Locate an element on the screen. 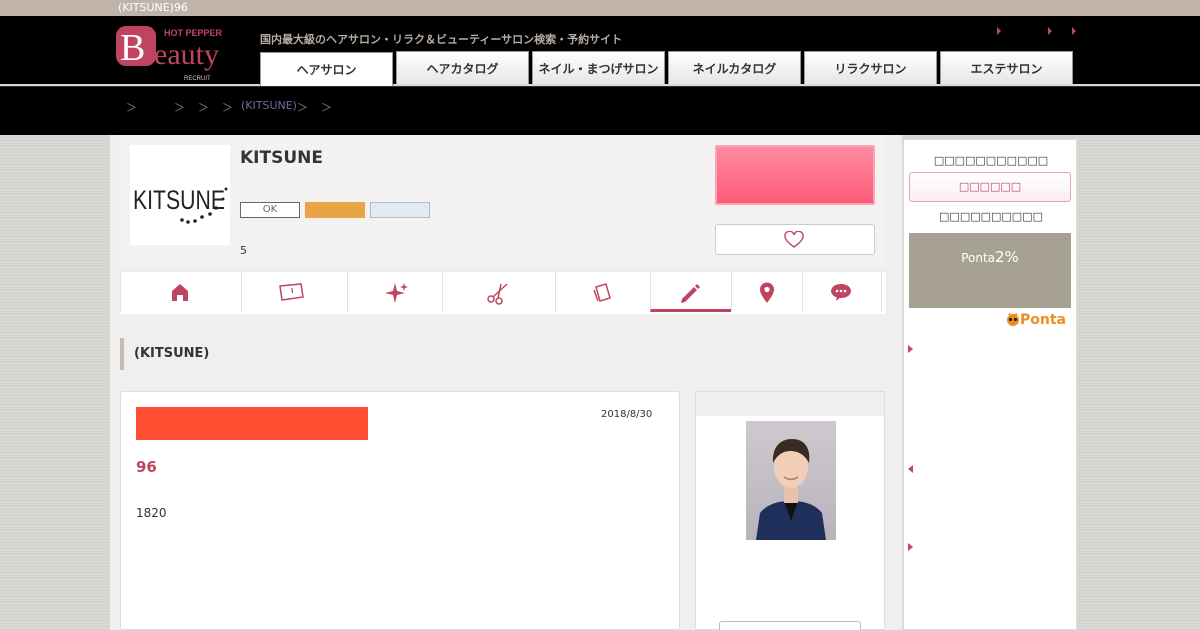 This screenshot has height=630, width=1200. nav-blog is located at coordinates (690, 292).